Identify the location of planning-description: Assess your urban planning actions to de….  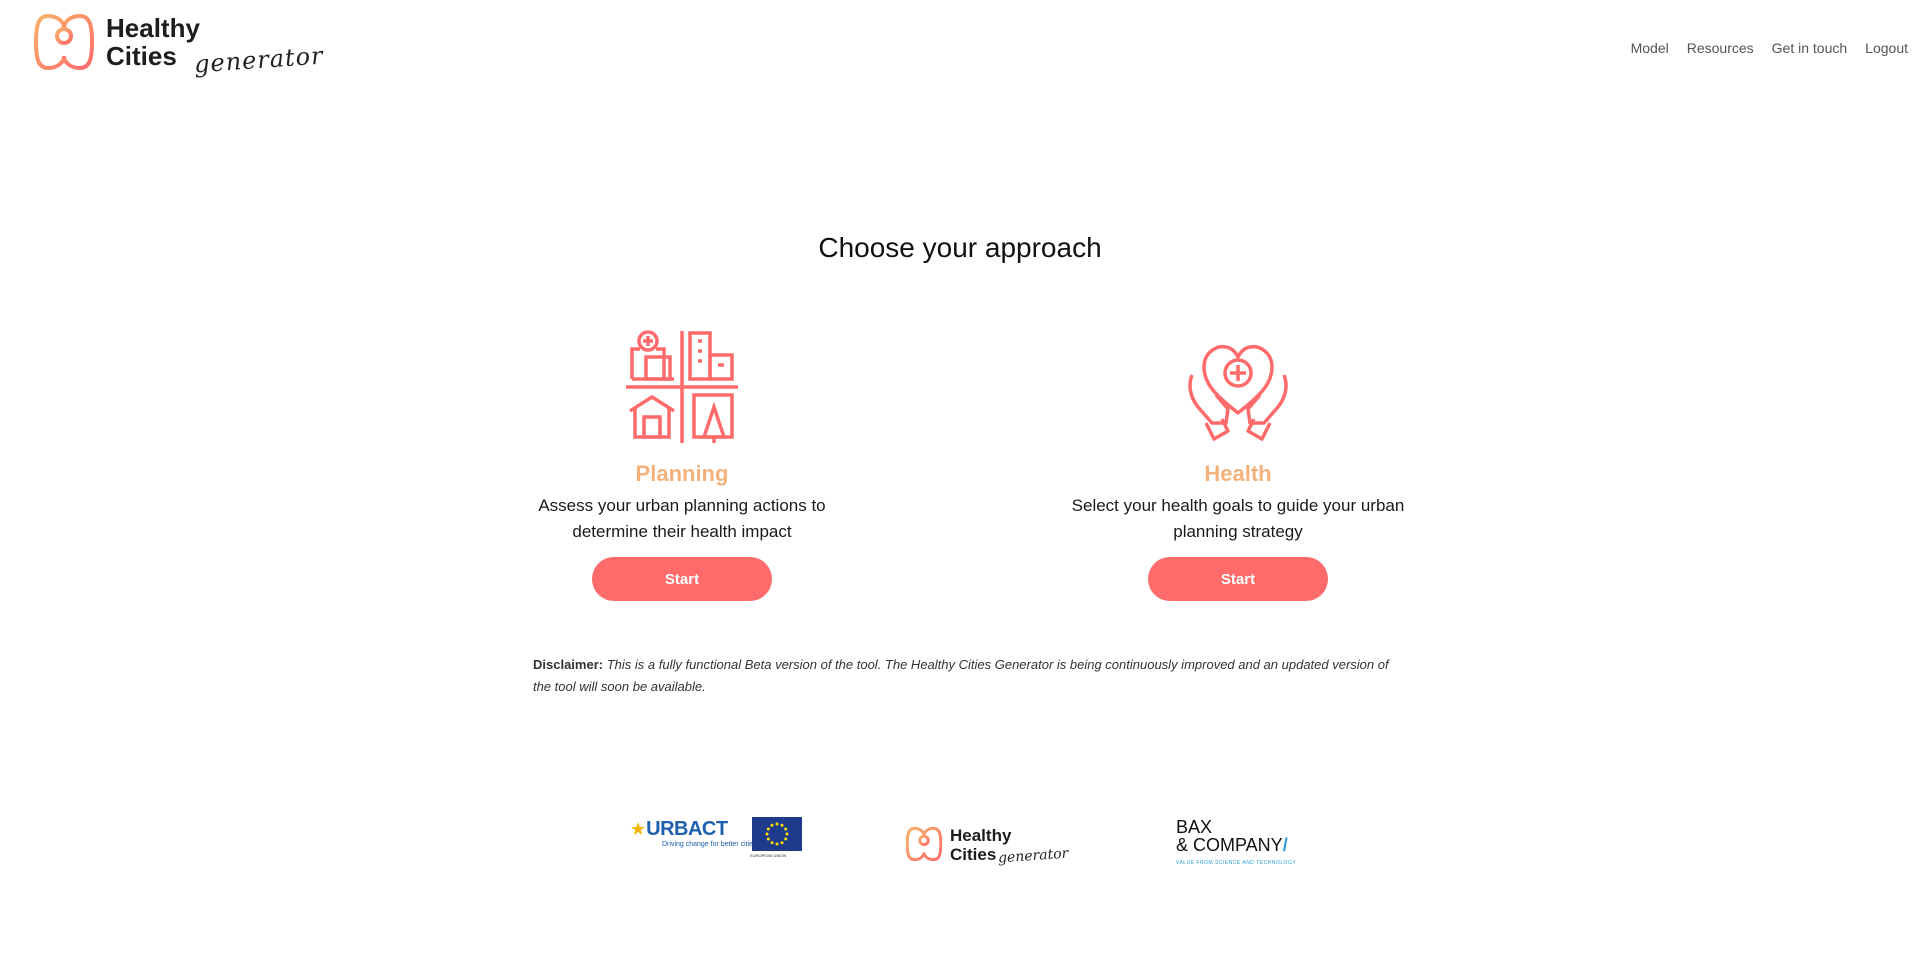
(682, 518).